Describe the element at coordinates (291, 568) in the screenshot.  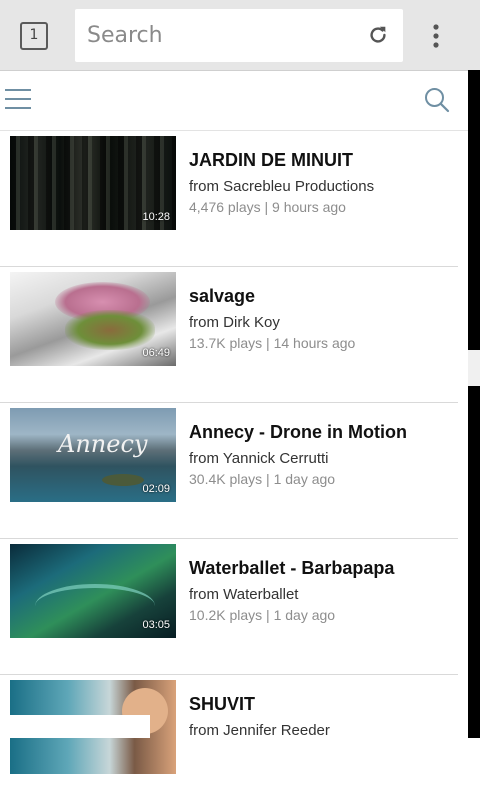
I see `video-title: Waterballet - Barbapapa` at that location.